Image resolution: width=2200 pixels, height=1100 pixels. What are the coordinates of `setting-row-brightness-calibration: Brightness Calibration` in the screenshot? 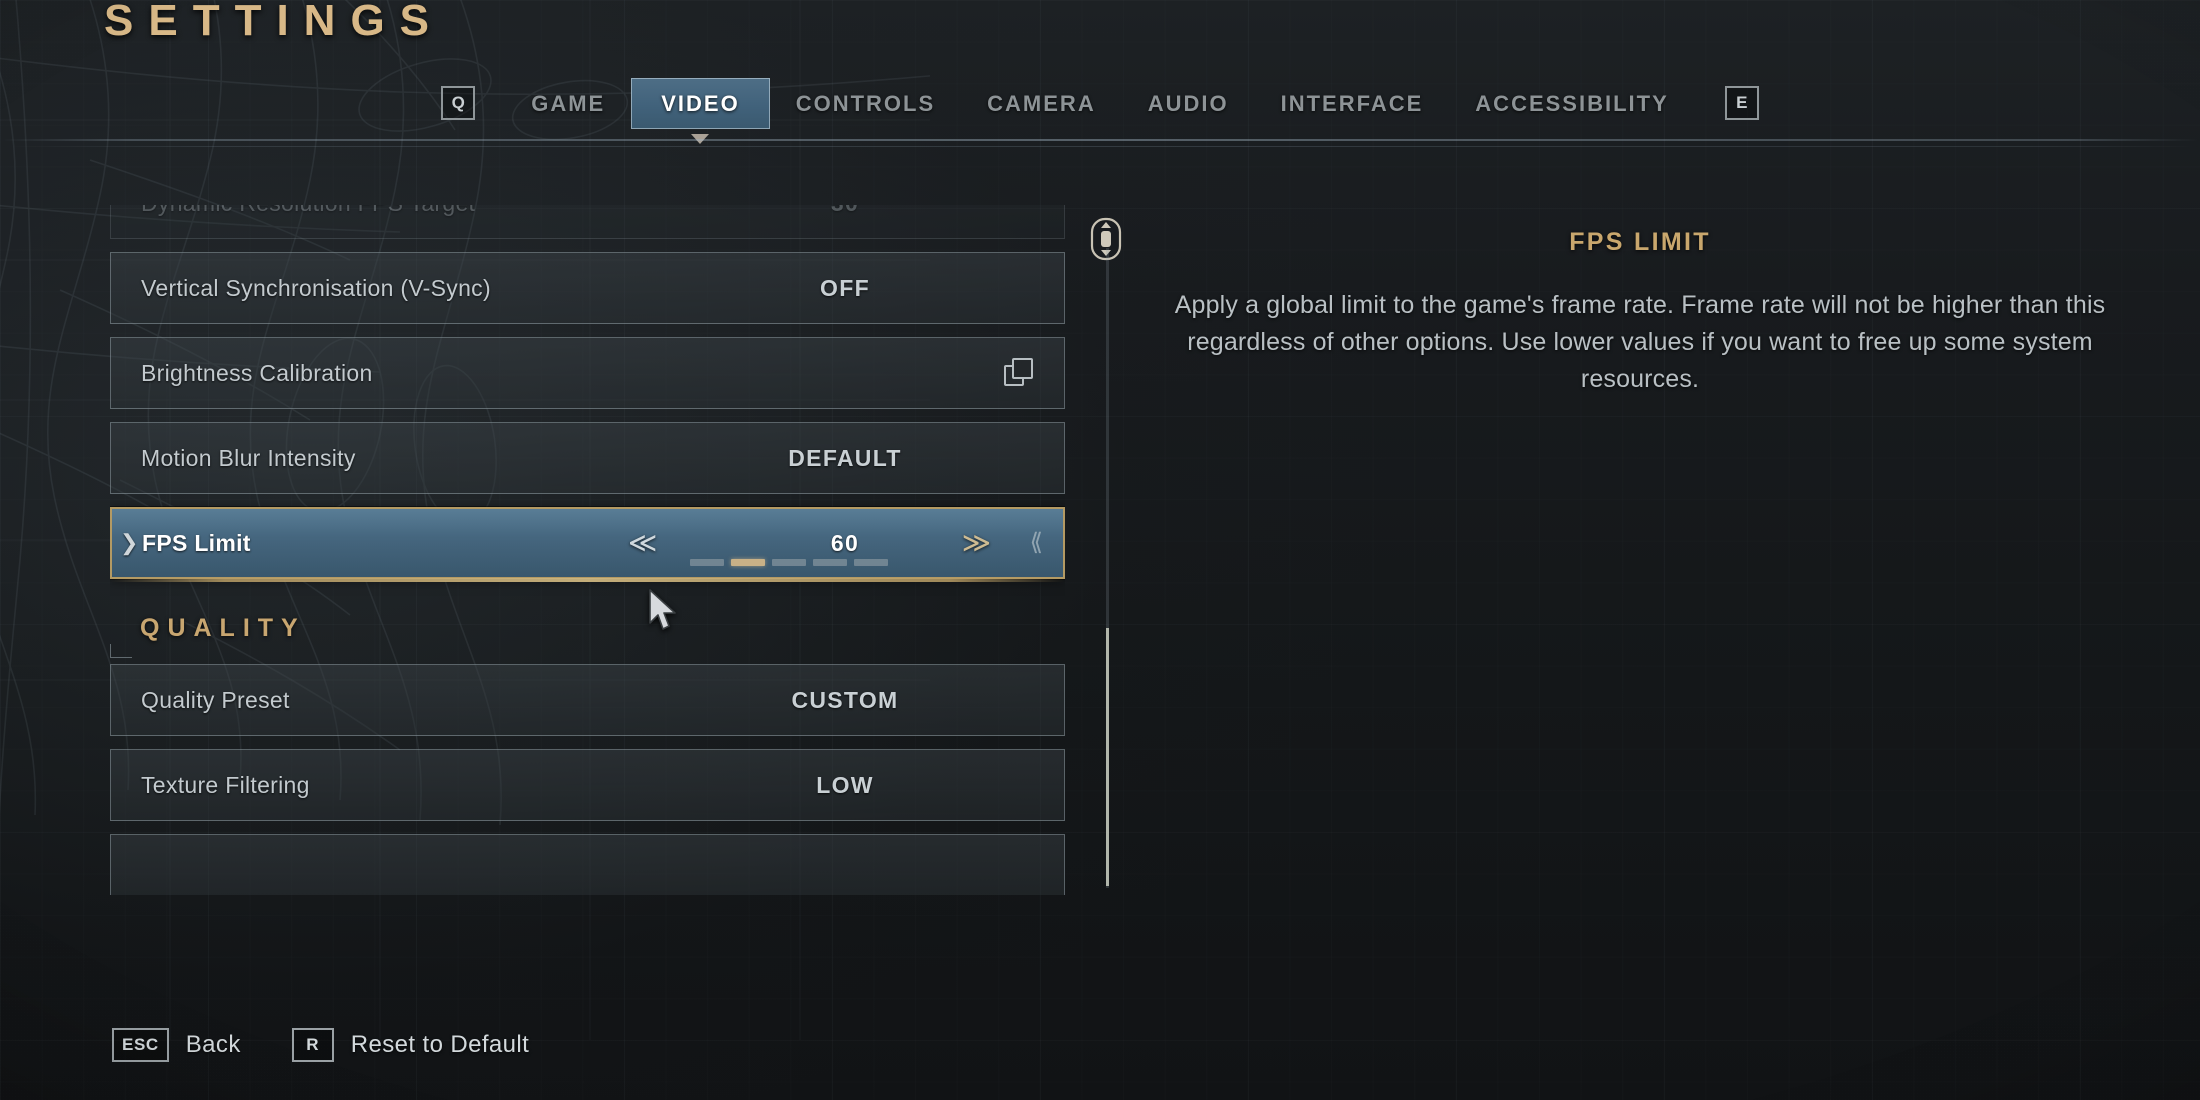 It's located at (587, 373).